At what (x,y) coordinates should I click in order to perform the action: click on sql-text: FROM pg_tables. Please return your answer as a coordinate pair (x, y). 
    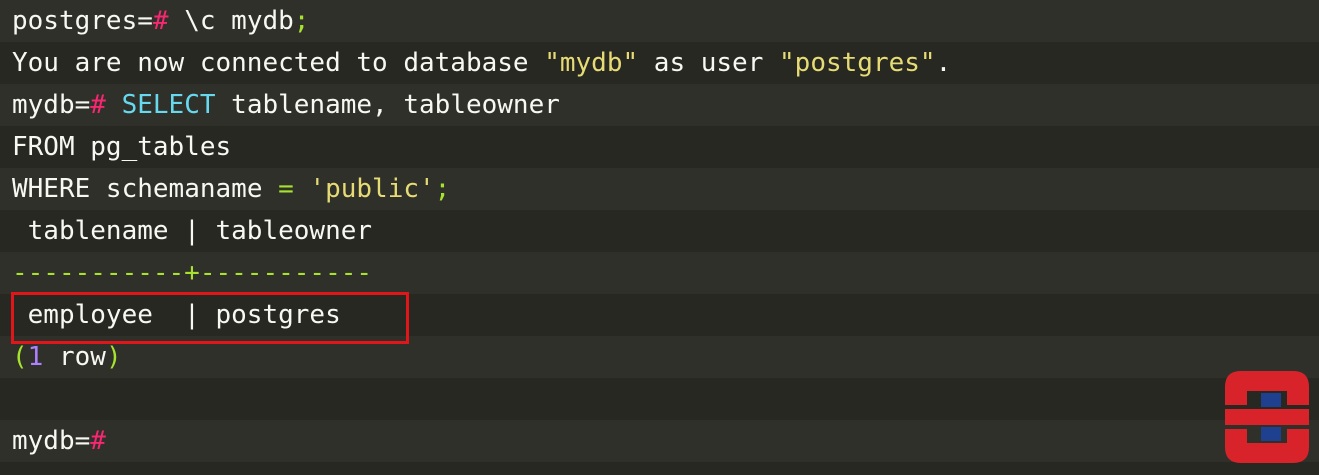
    Looking at the image, I should click on (122, 147).